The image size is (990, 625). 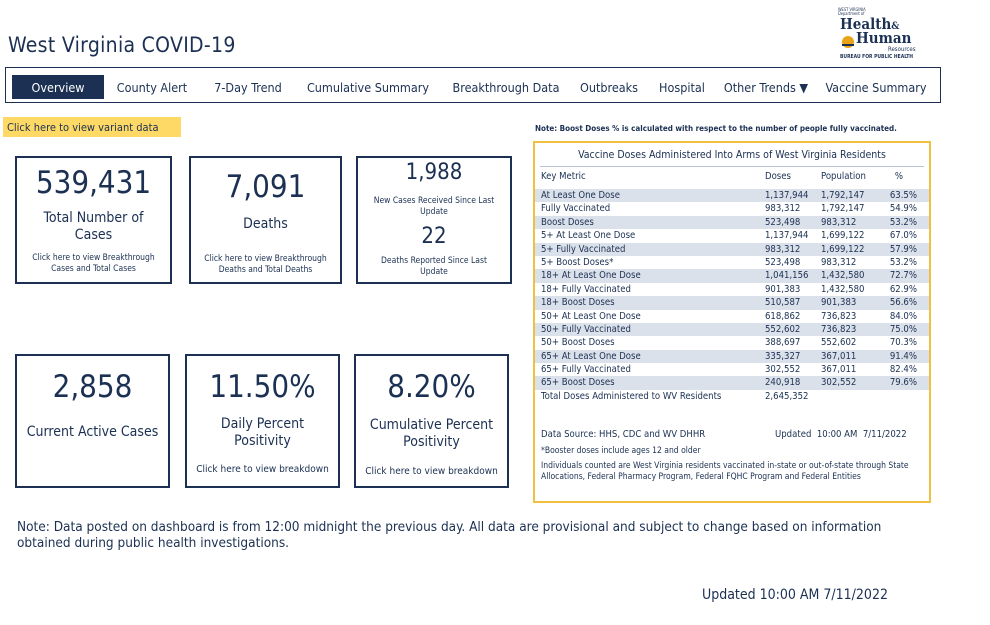 I want to click on cell-doses: 335,327, so click(x=783, y=356).